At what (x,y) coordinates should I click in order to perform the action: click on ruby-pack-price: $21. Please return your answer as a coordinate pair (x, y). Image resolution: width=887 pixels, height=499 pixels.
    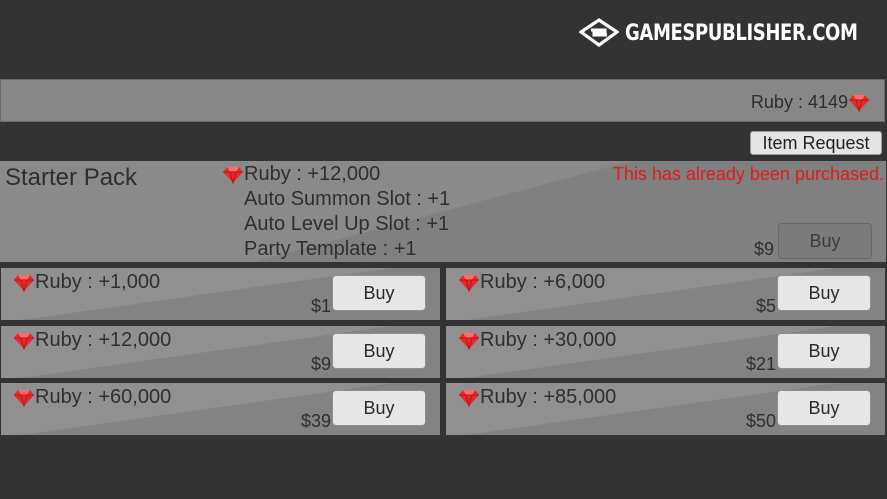
    Looking at the image, I should click on (760, 364).